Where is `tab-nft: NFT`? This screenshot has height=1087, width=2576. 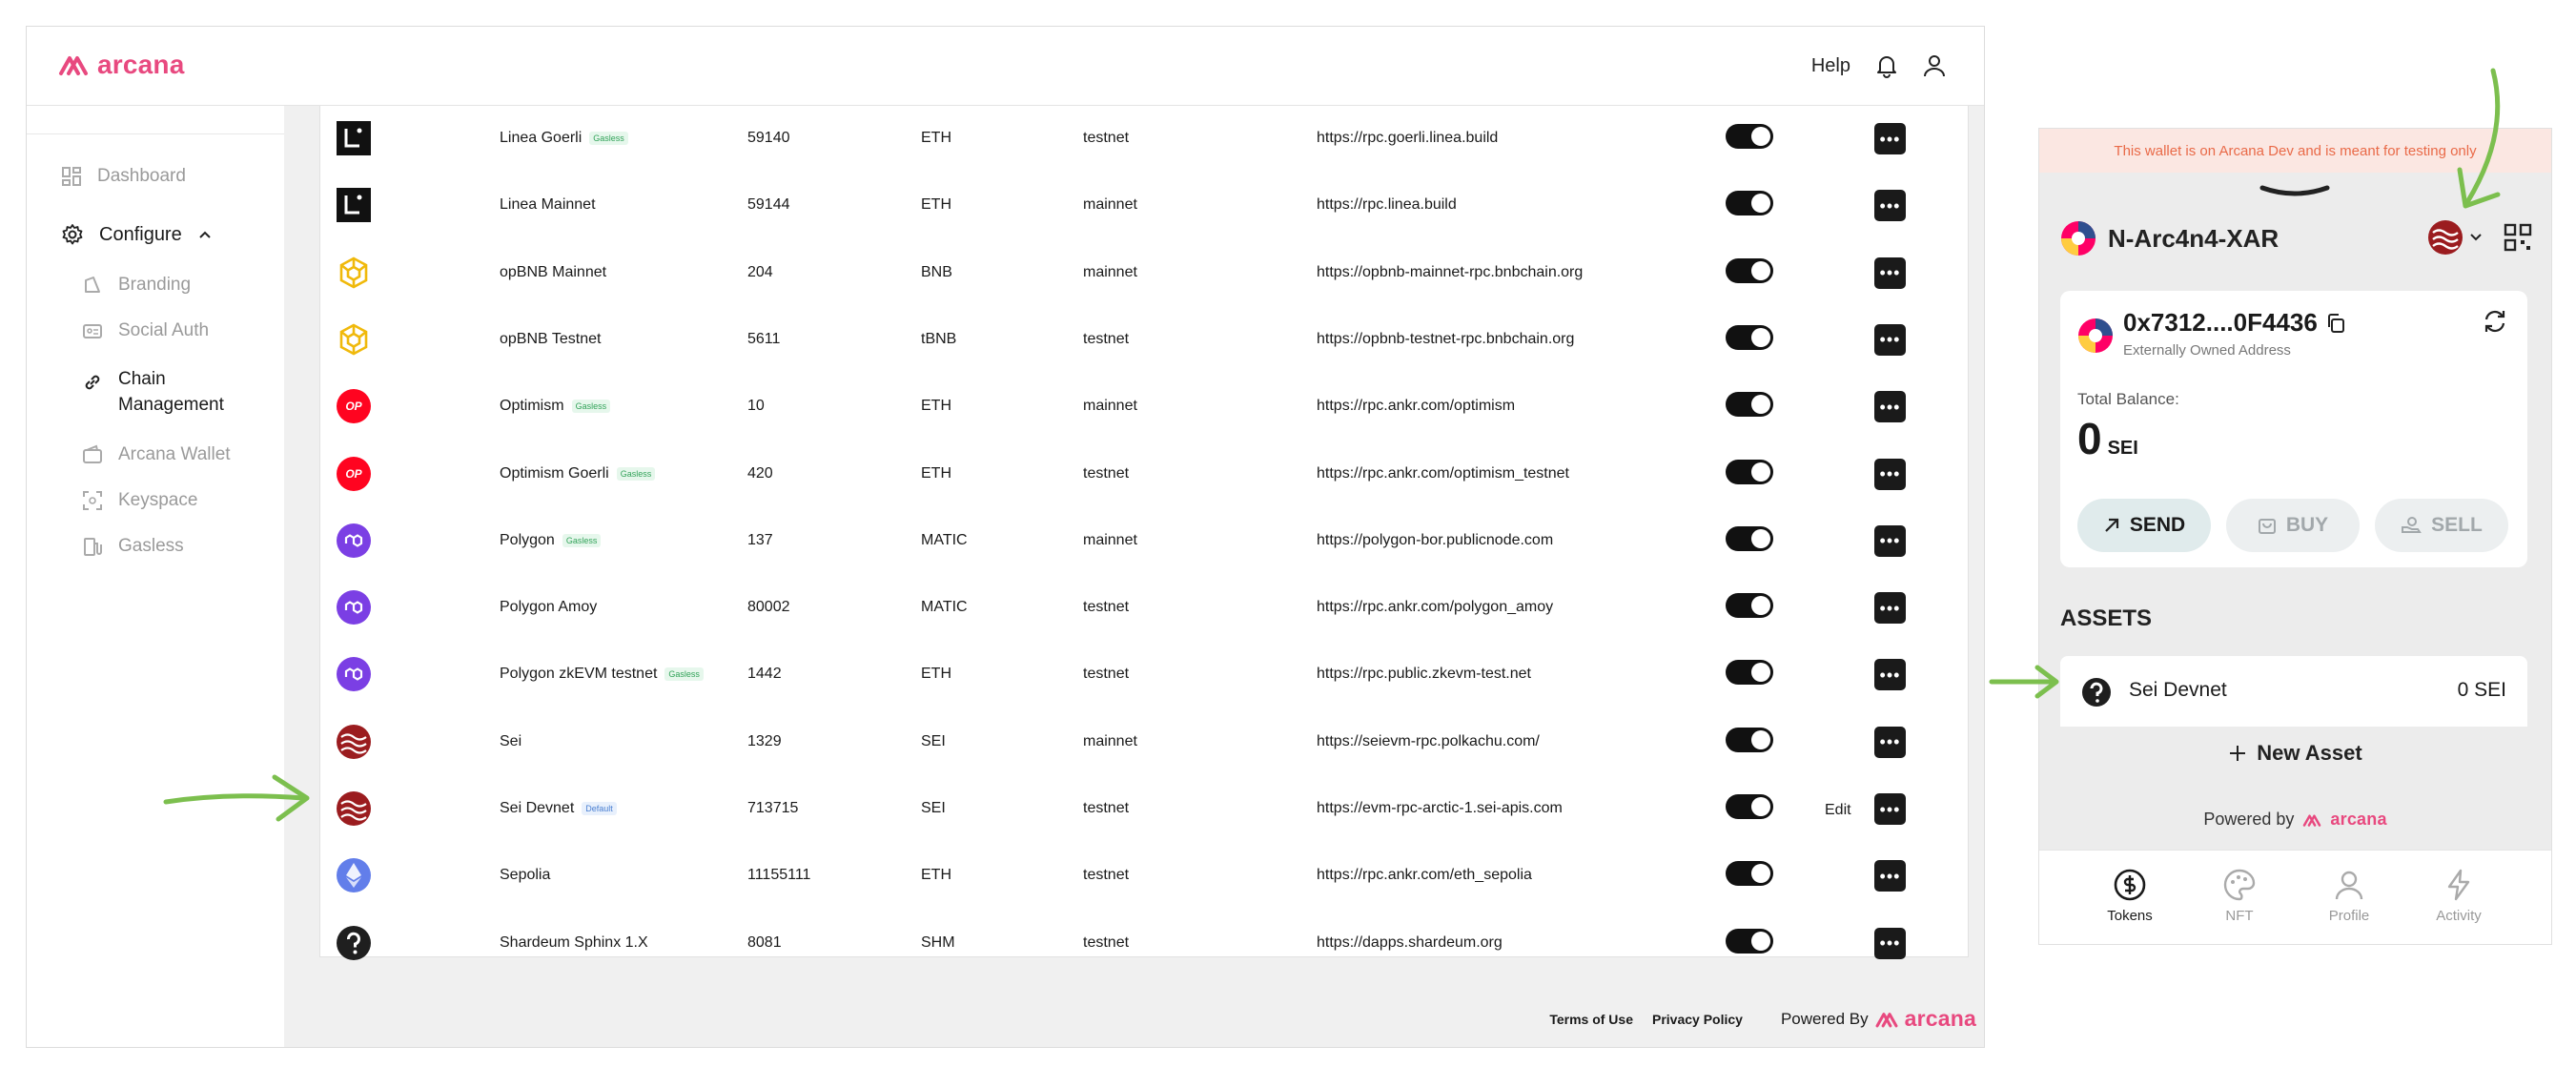
tab-nft: NFT is located at coordinates (2239, 896).